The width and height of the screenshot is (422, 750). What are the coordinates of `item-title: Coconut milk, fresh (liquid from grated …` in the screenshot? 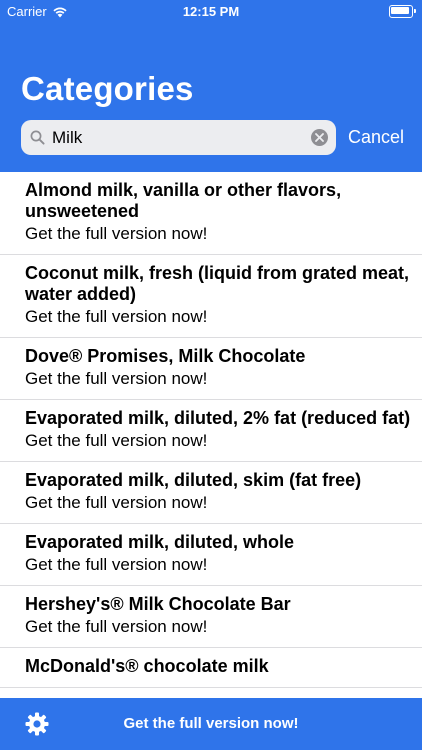 It's located at (217, 283).